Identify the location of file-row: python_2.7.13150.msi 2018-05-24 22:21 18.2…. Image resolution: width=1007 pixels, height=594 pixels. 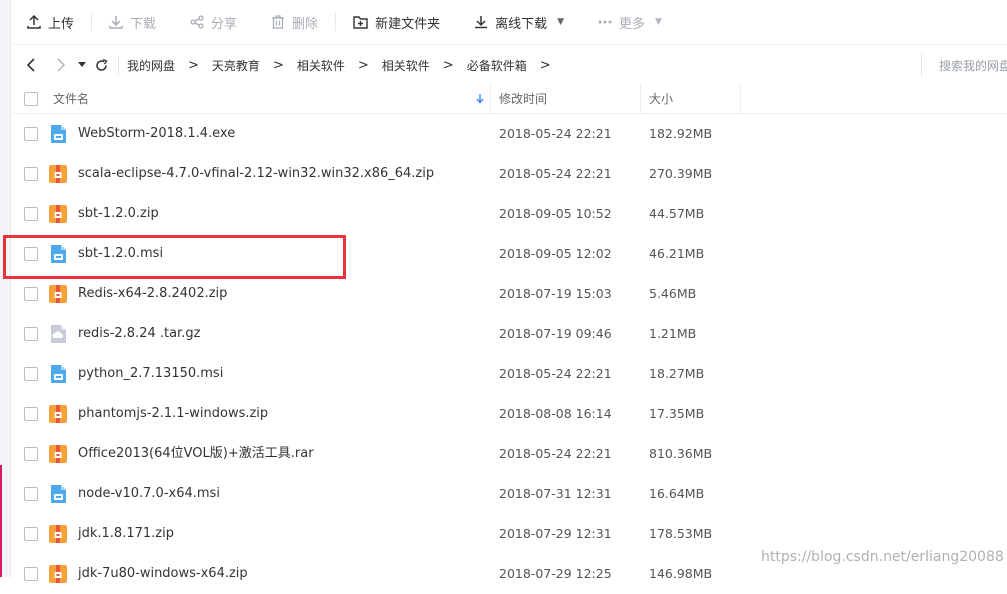
(508, 374).